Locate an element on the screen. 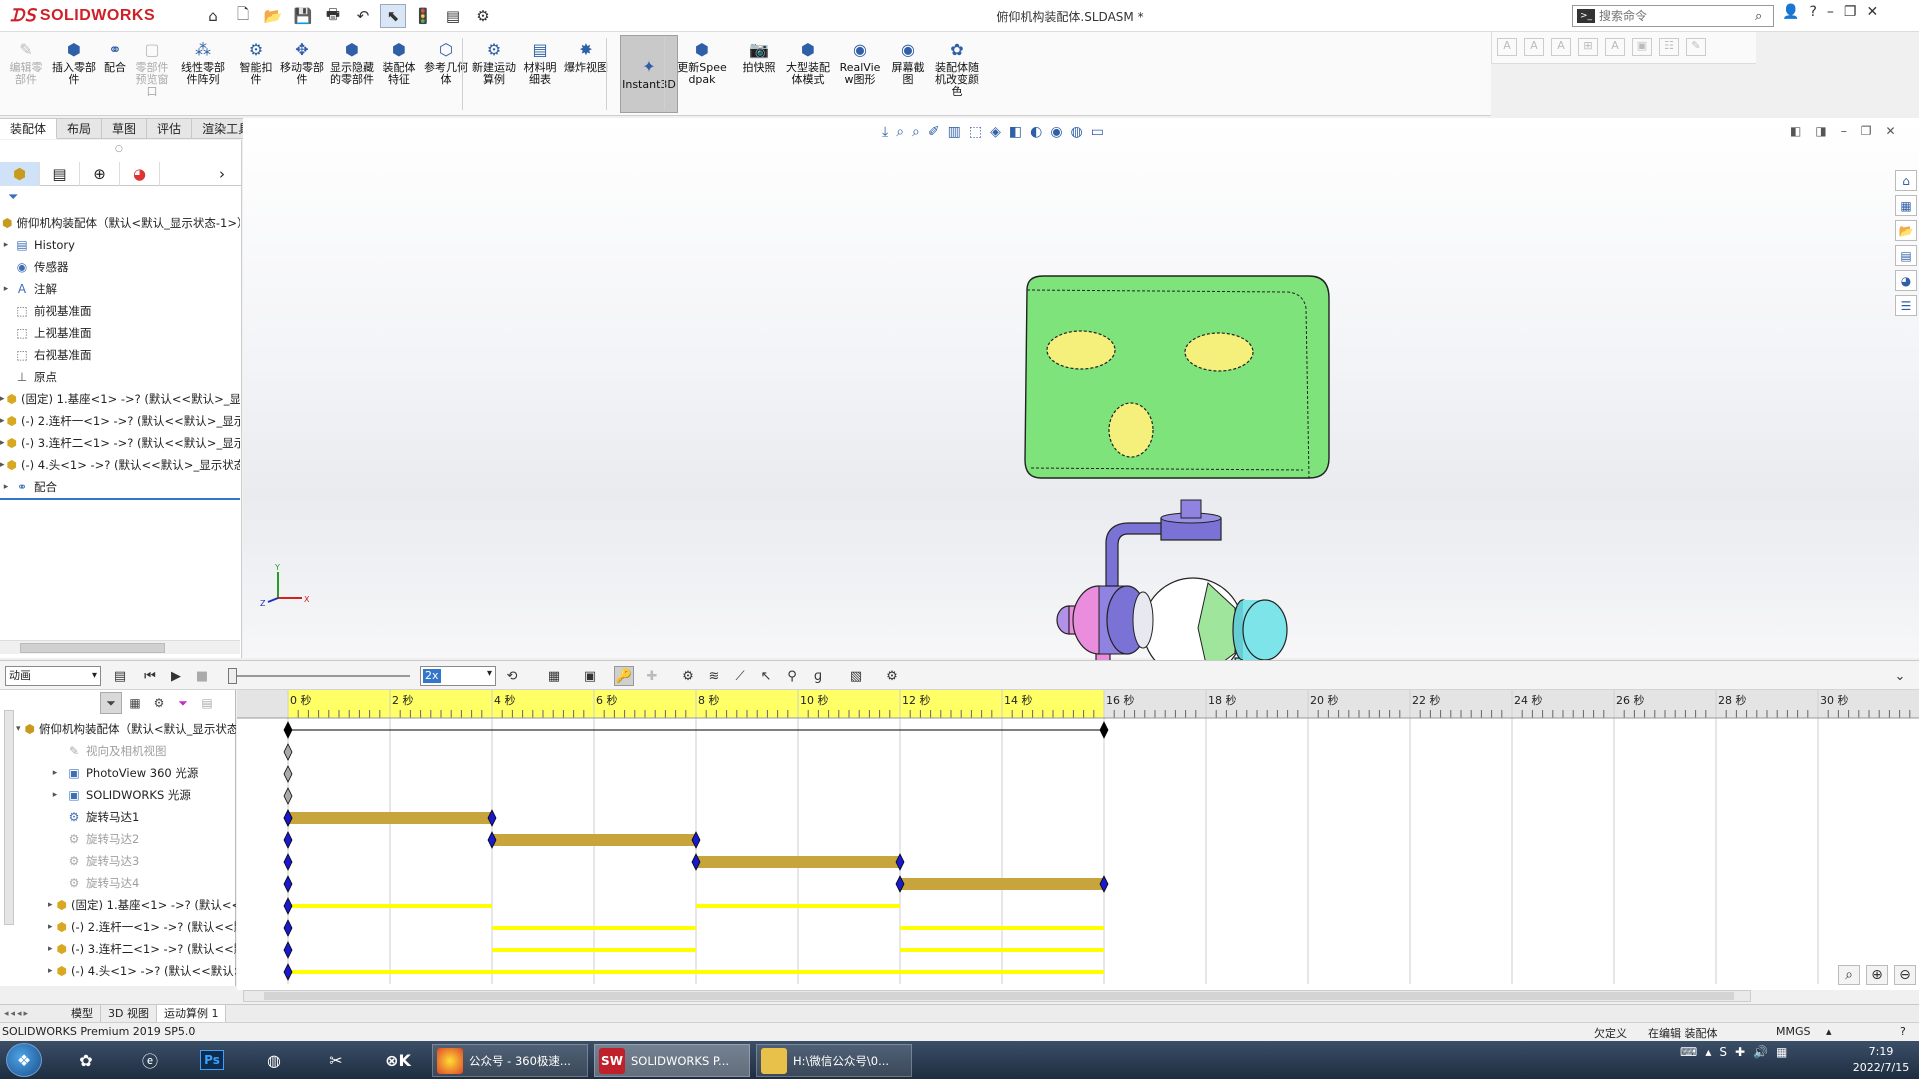 The image size is (1919, 1079). tree-root: ⬢ 俯仰机构装配体（默认<默认_显示状态-1>） is located at coordinates (120, 223).